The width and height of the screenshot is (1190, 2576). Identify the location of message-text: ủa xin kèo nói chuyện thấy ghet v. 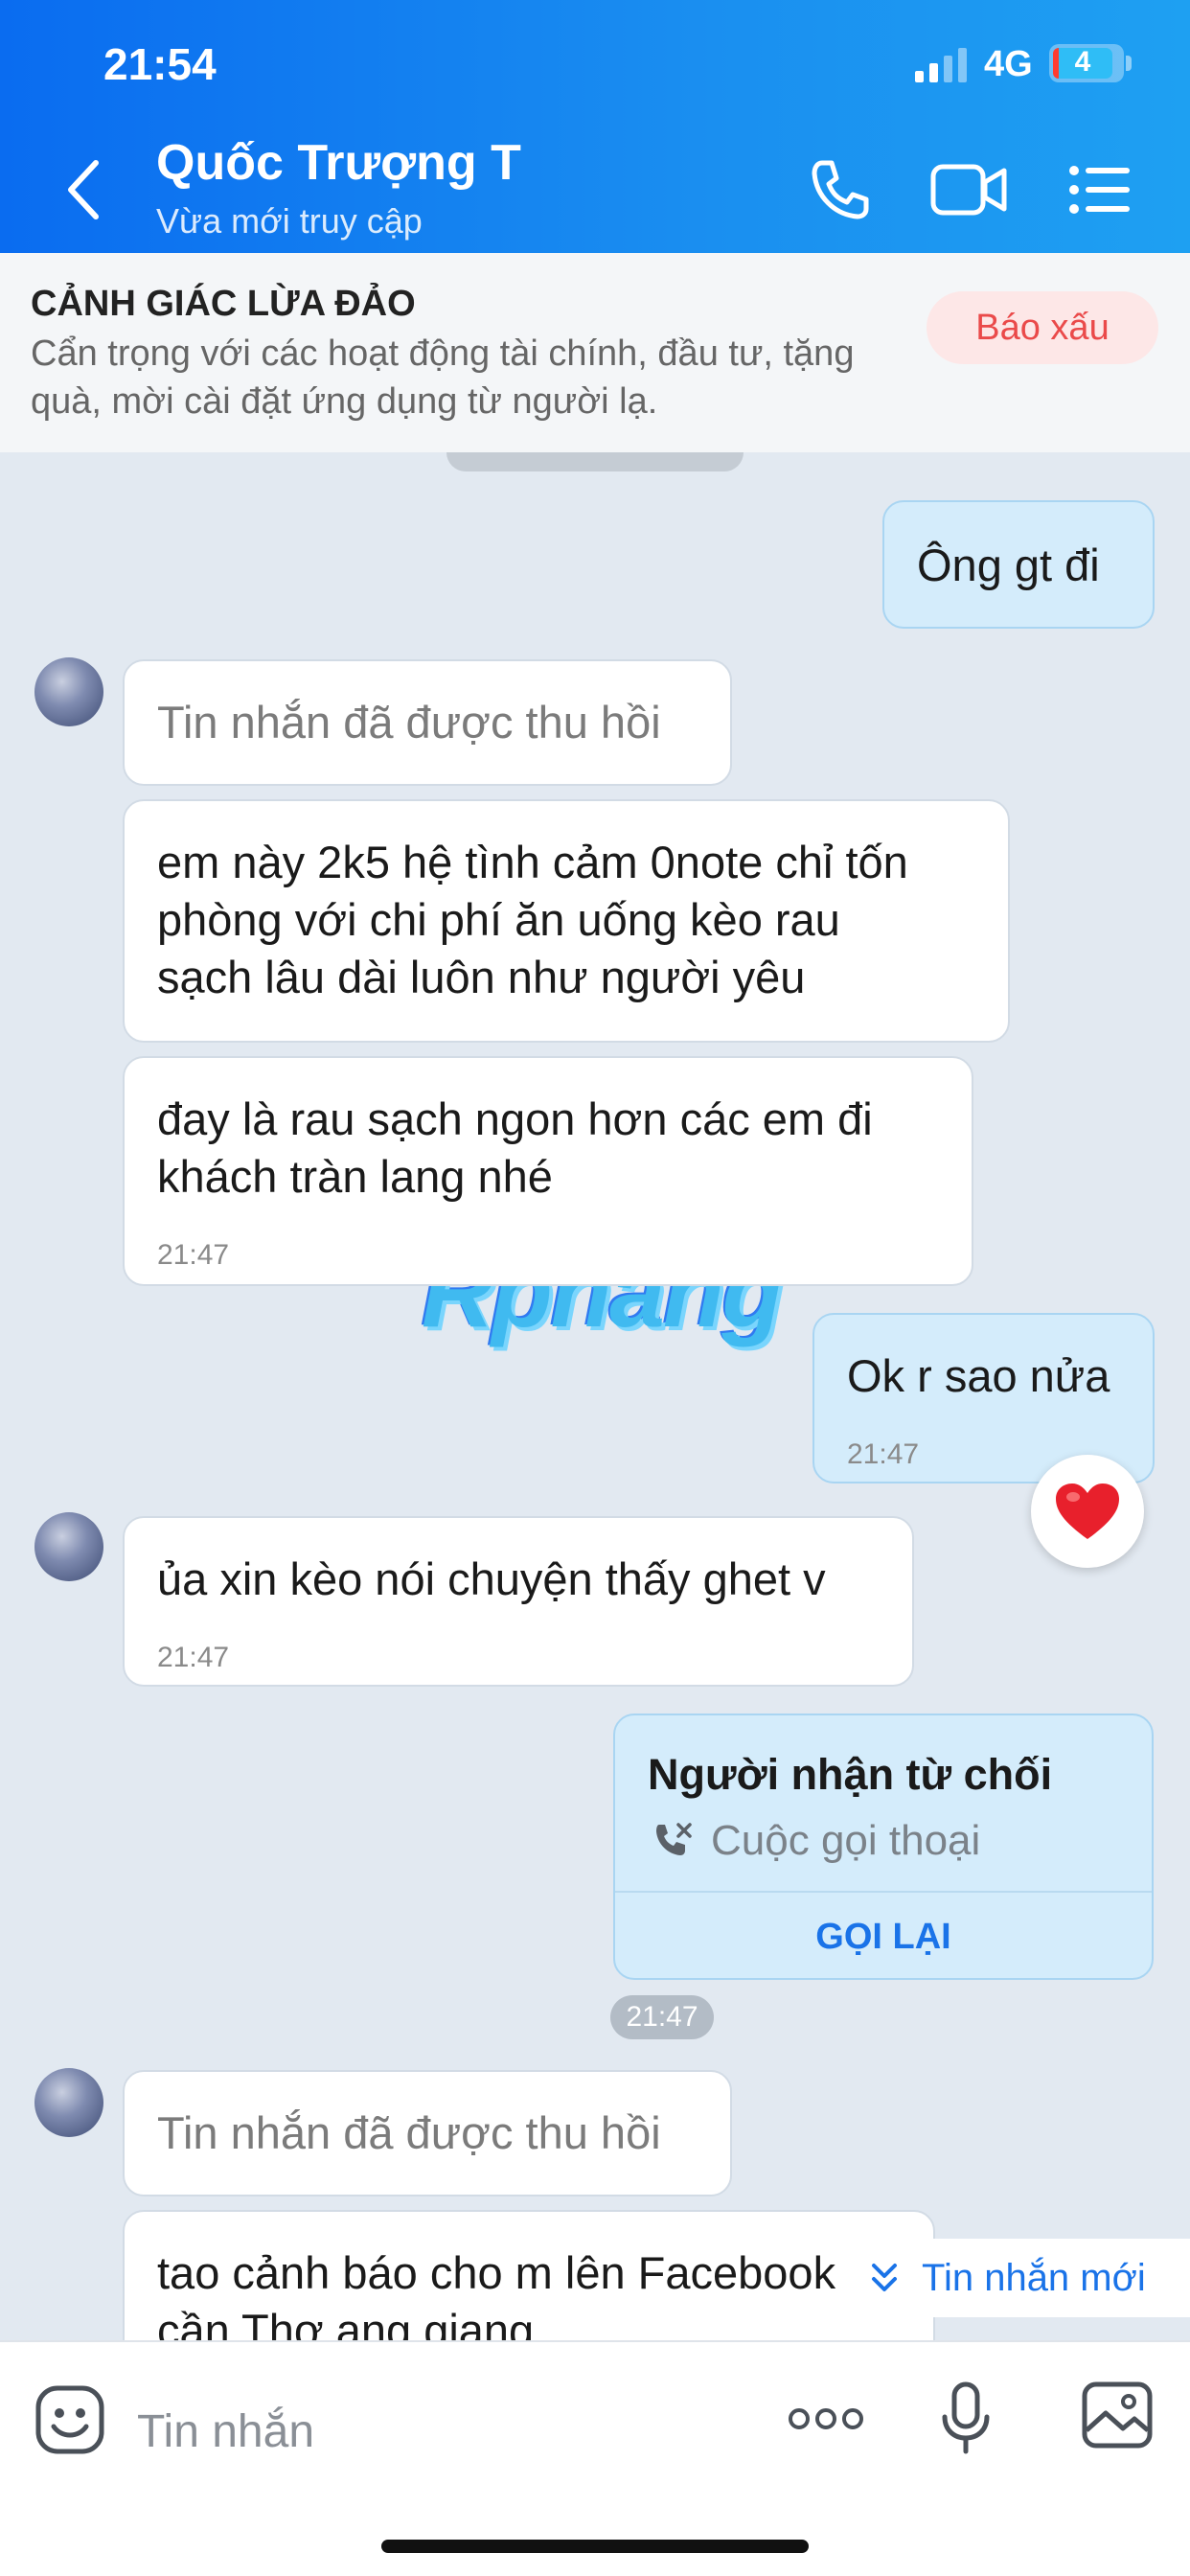
(492, 1578).